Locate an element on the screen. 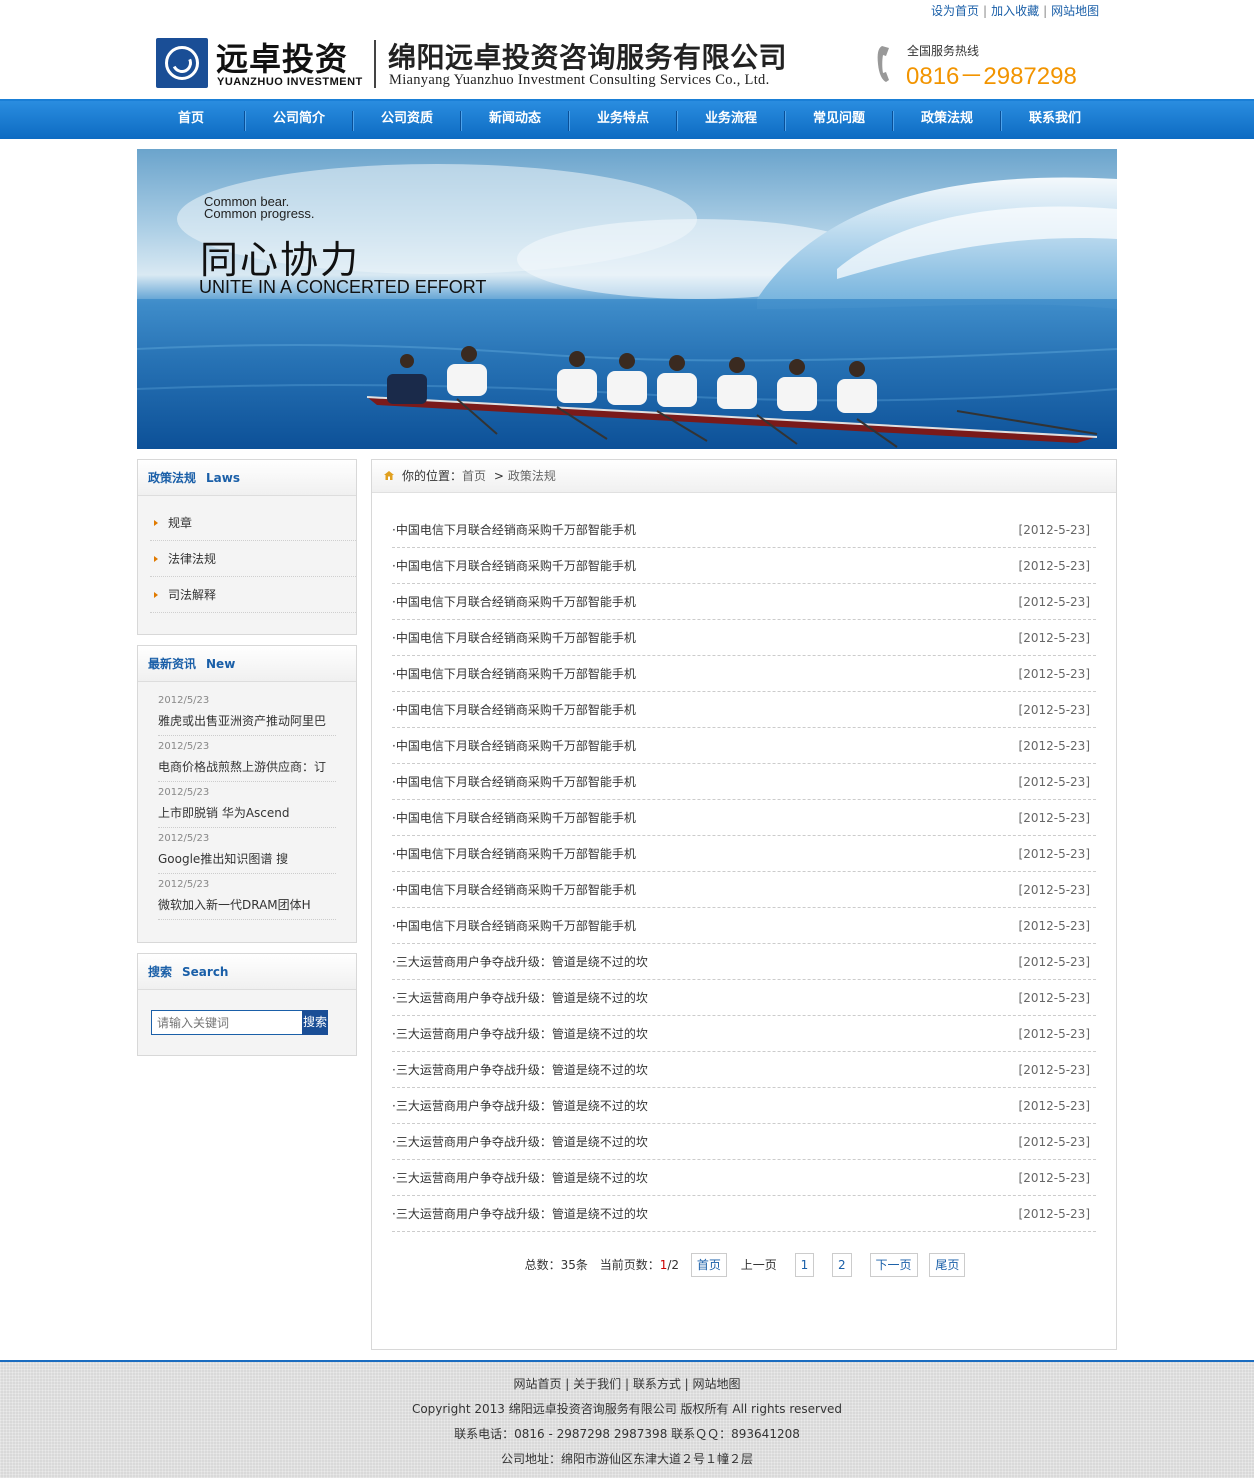 This screenshot has width=1254, height=1478. breadcrumb-label: 你的位置： is located at coordinates (432, 476).